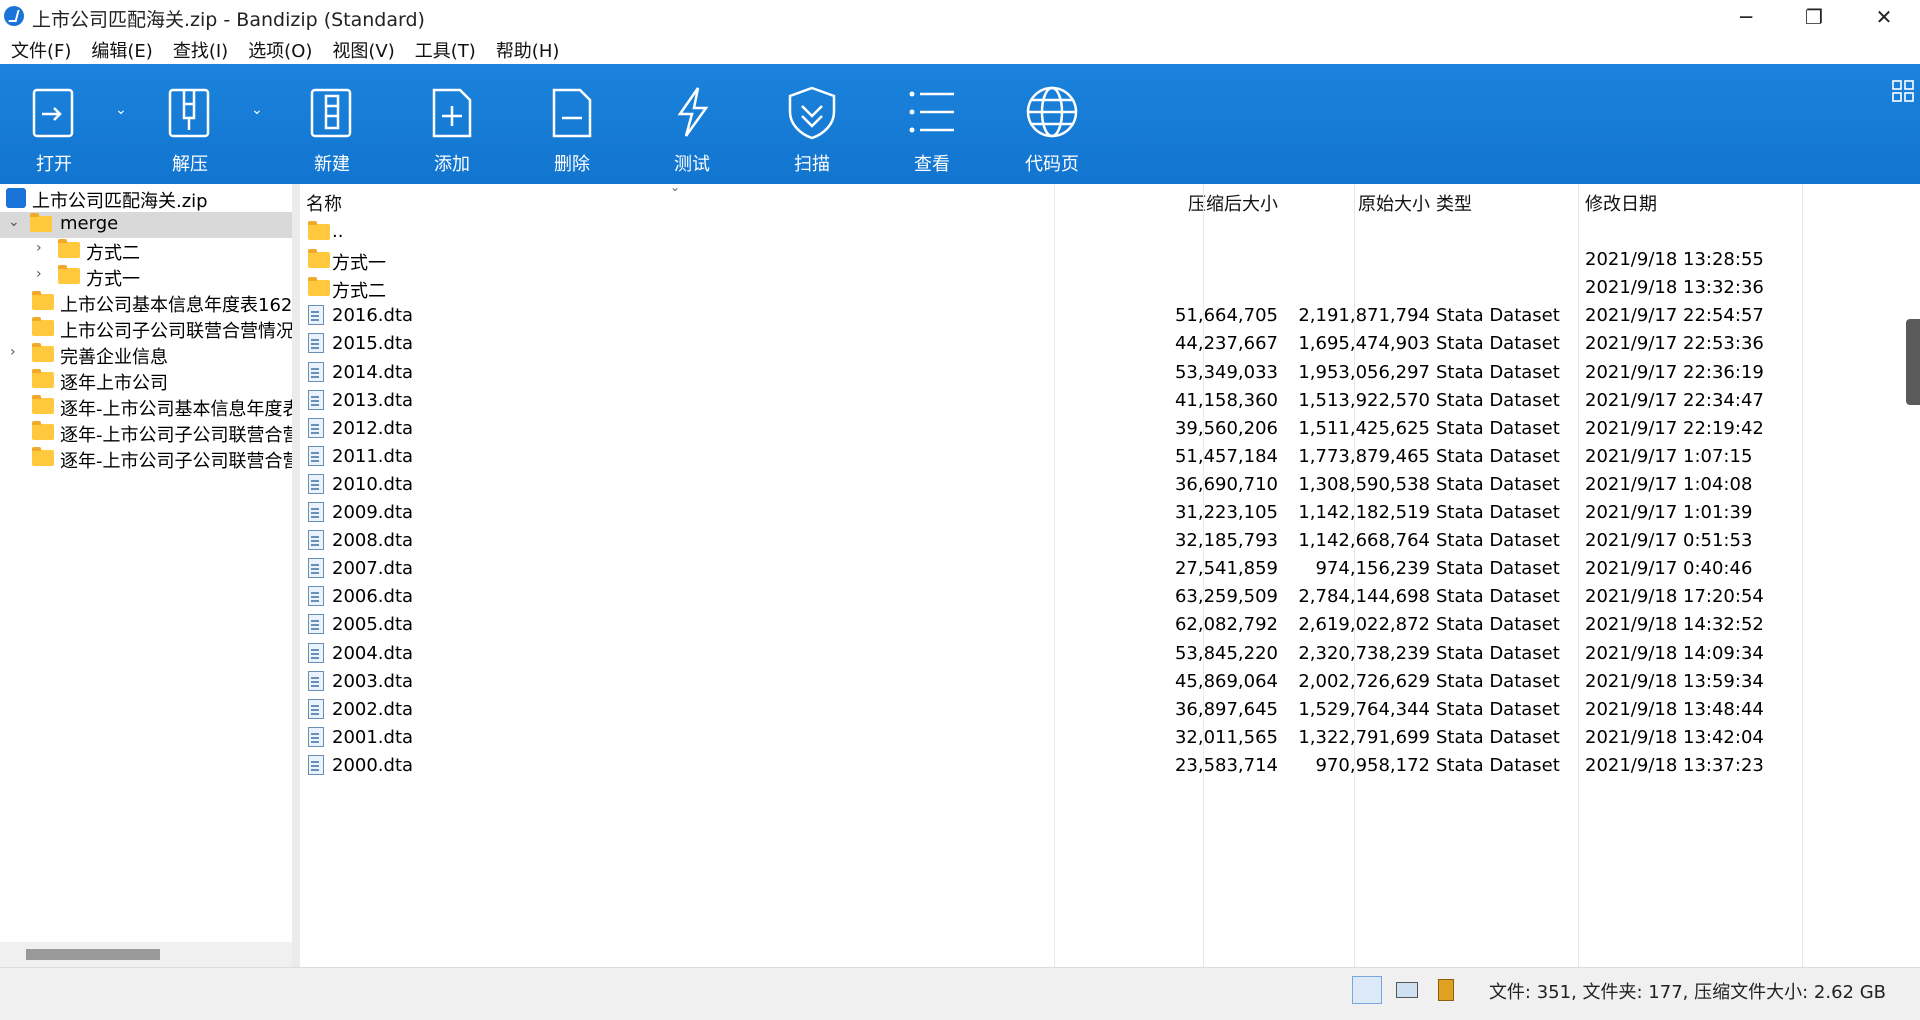 The width and height of the screenshot is (1920, 1020). I want to click on menu-options: 选项(O), so click(279, 49).